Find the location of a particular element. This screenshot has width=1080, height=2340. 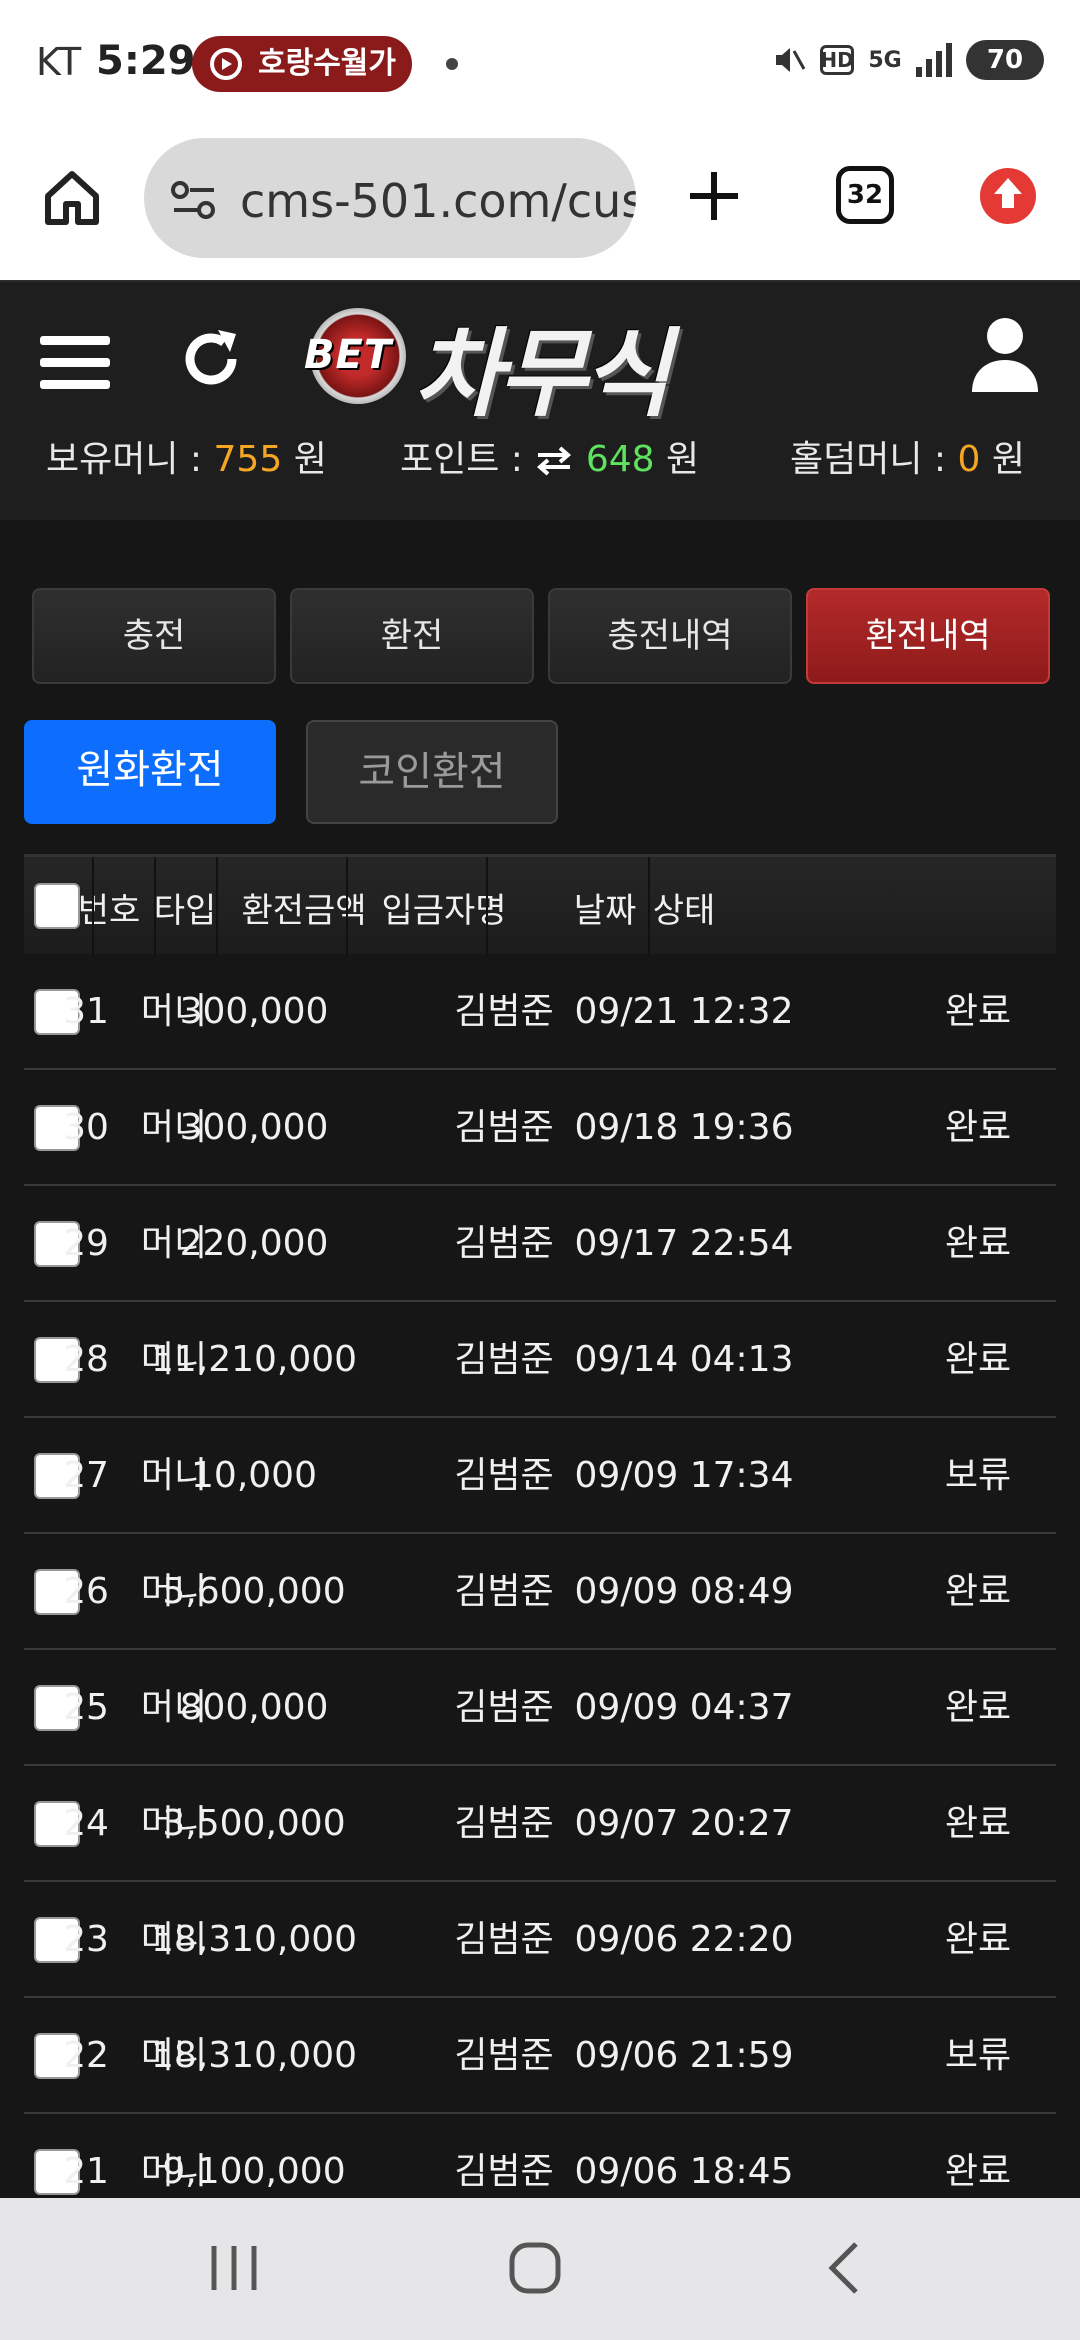

cell-amount: 3,500,000 is located at coordinates (254, 1823).